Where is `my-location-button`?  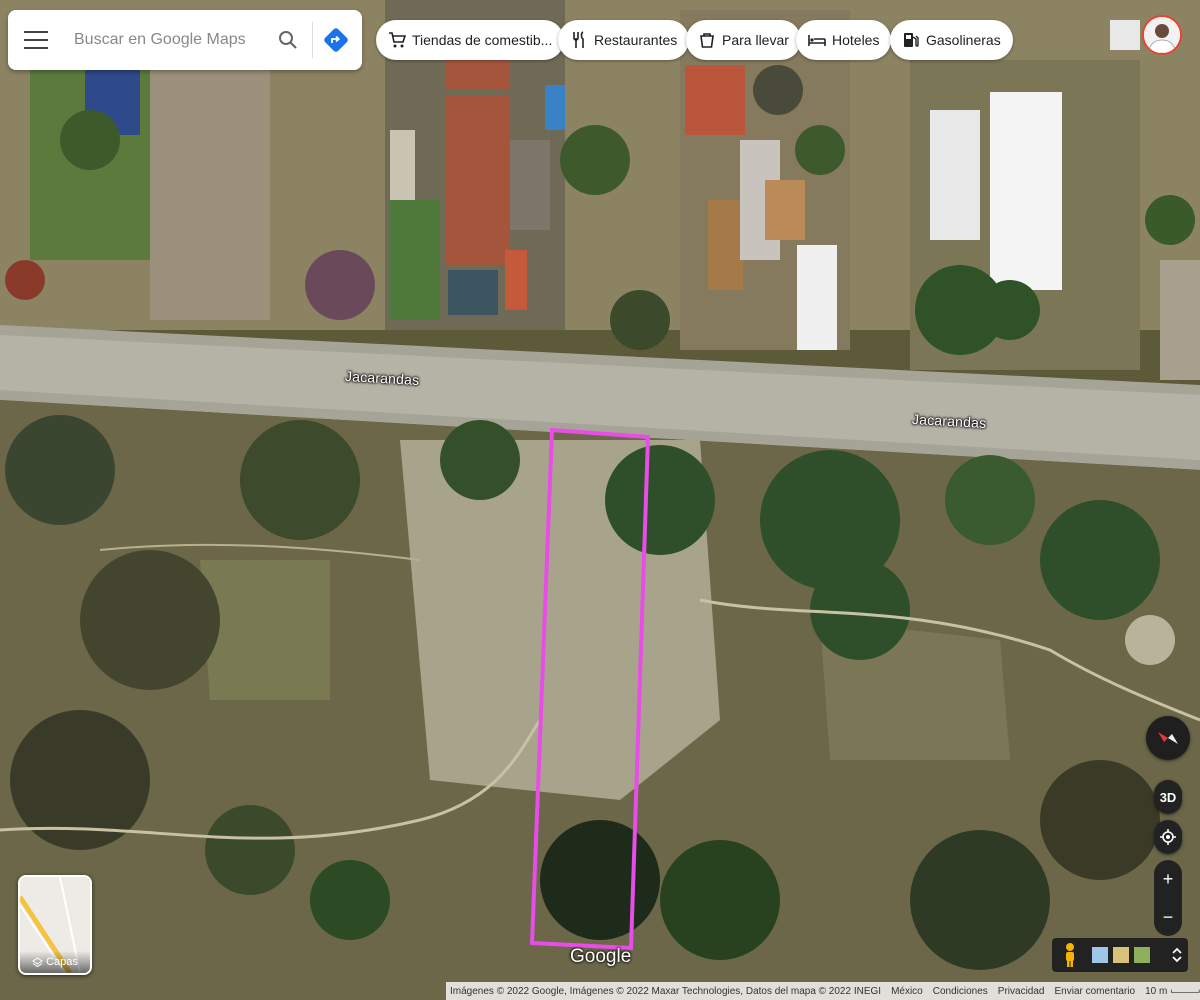 my-location-button is located at coordinates (1168, 837).